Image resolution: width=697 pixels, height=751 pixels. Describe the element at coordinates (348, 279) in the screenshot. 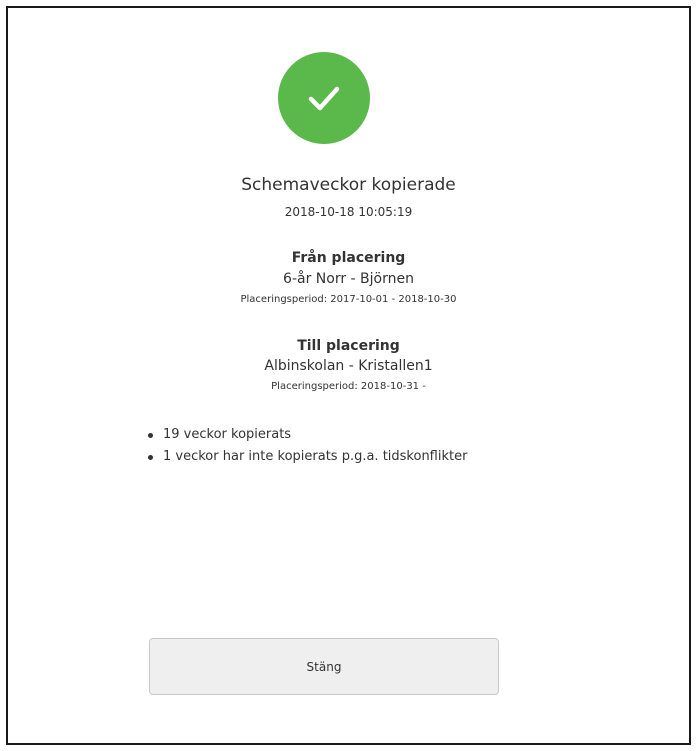

I see `from-placement-name: 6-år Norr - Björnen` at that location.